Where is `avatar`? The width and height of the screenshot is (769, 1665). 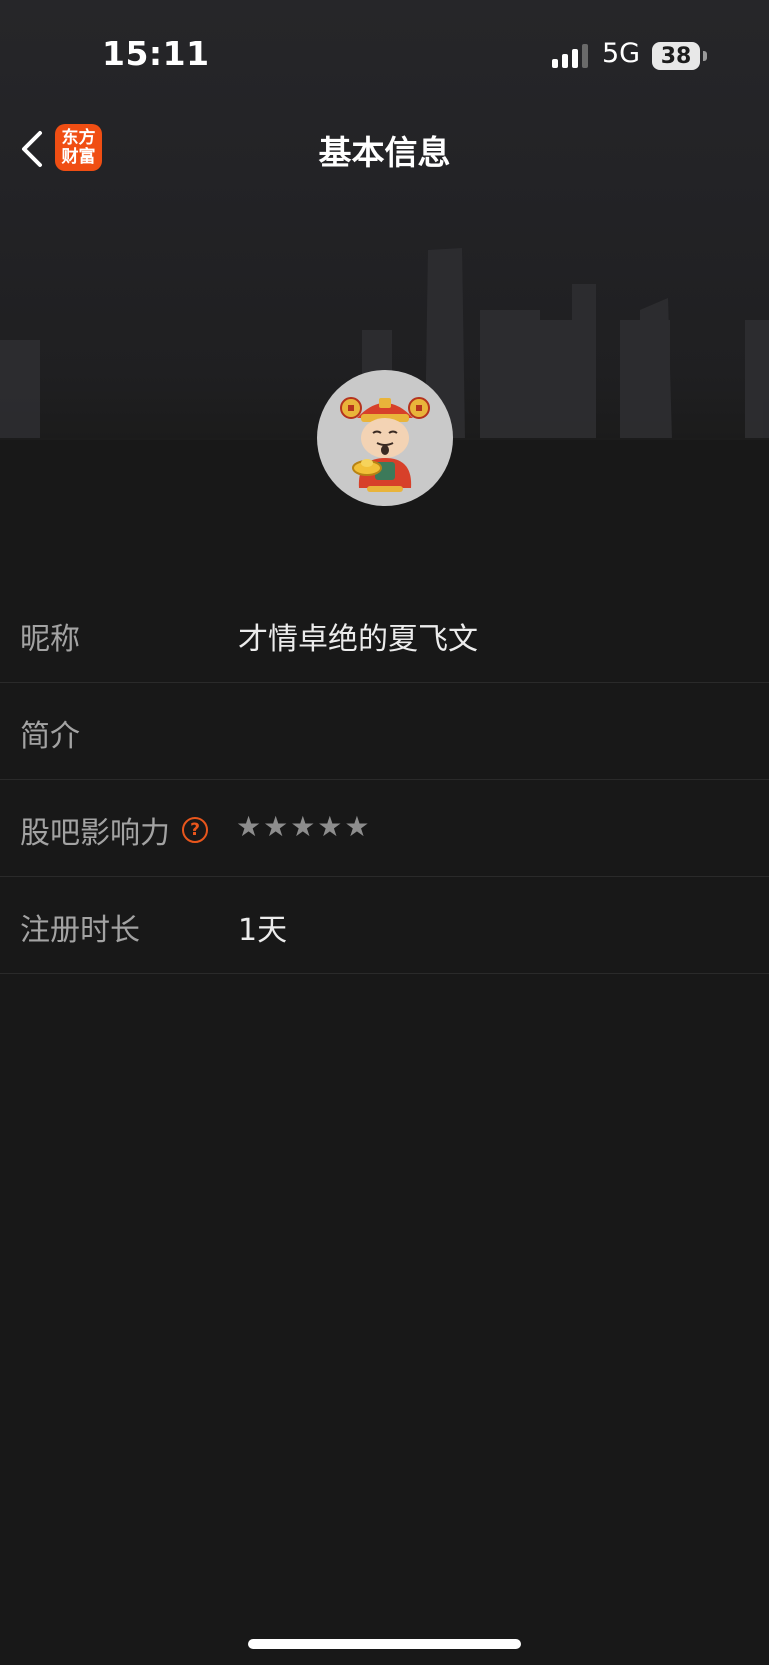
avatar is located at coordinates (385, 438).